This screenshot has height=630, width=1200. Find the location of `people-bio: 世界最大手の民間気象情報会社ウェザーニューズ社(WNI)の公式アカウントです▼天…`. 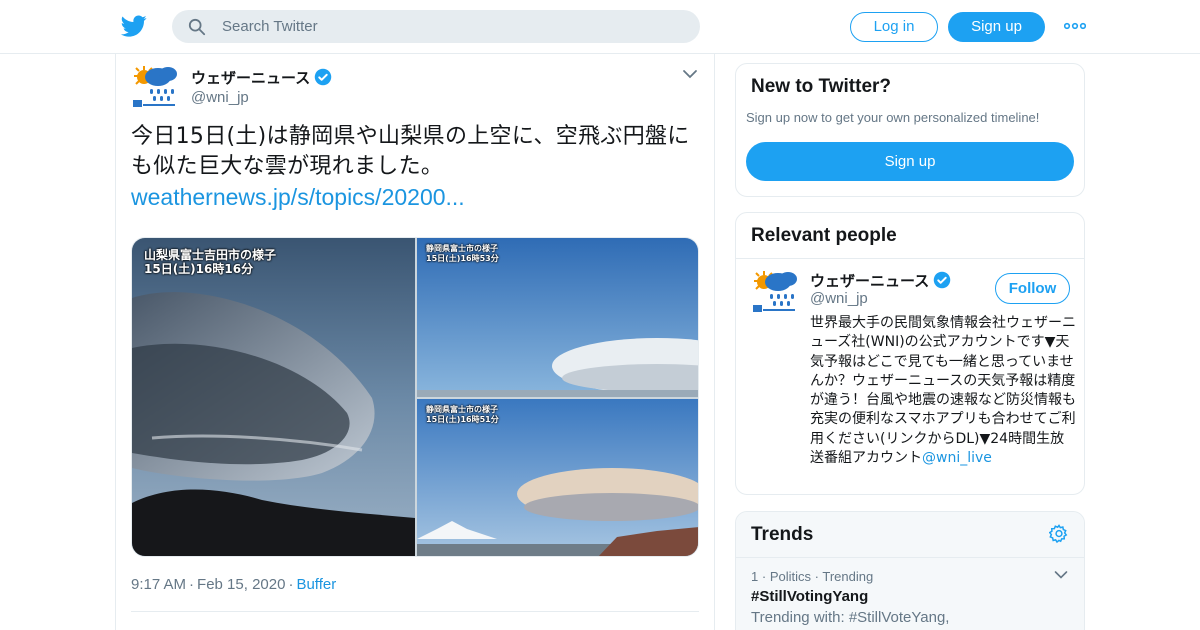

people-bio: 世界最大手の民間気象情報会社ウェザーニューズ社(WNI)の公式アカウントです▼天… is located at coordinates (943, 391).